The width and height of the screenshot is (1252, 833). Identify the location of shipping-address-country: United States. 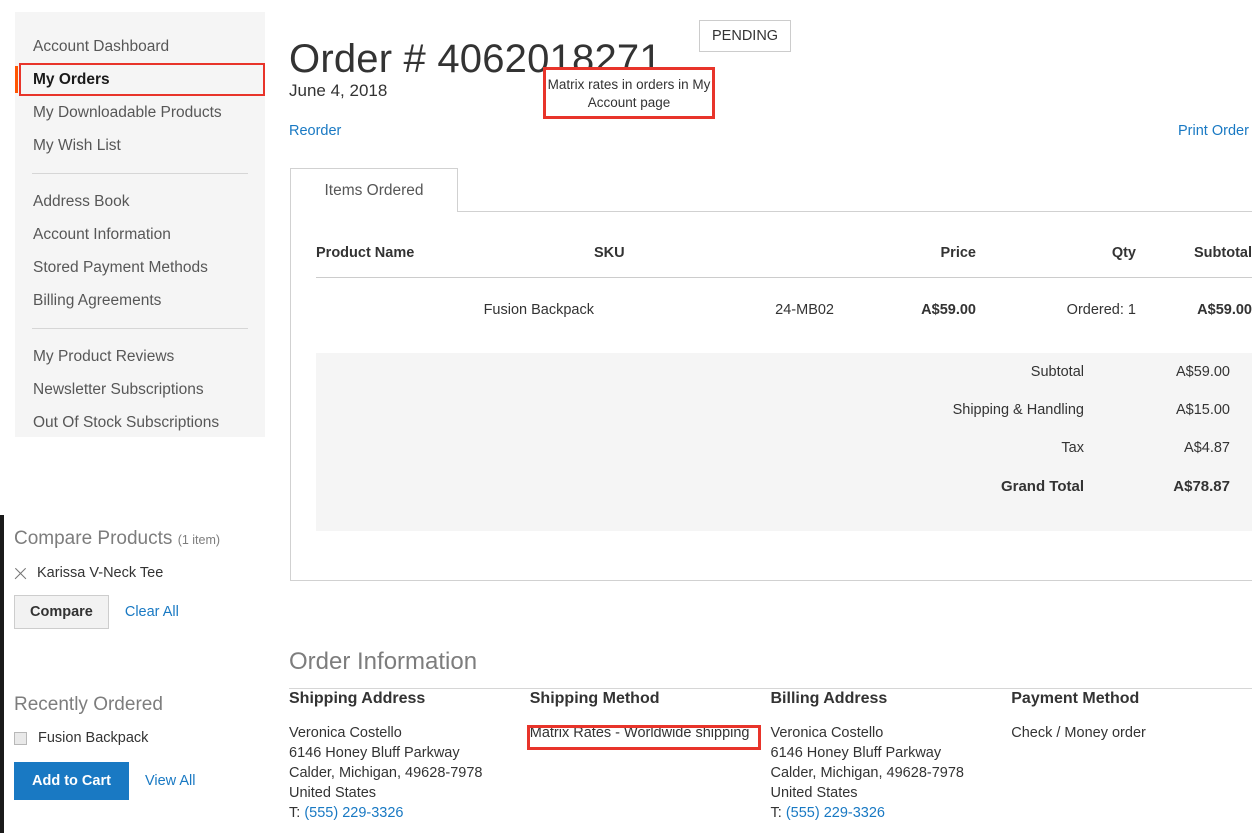
(333, 793).